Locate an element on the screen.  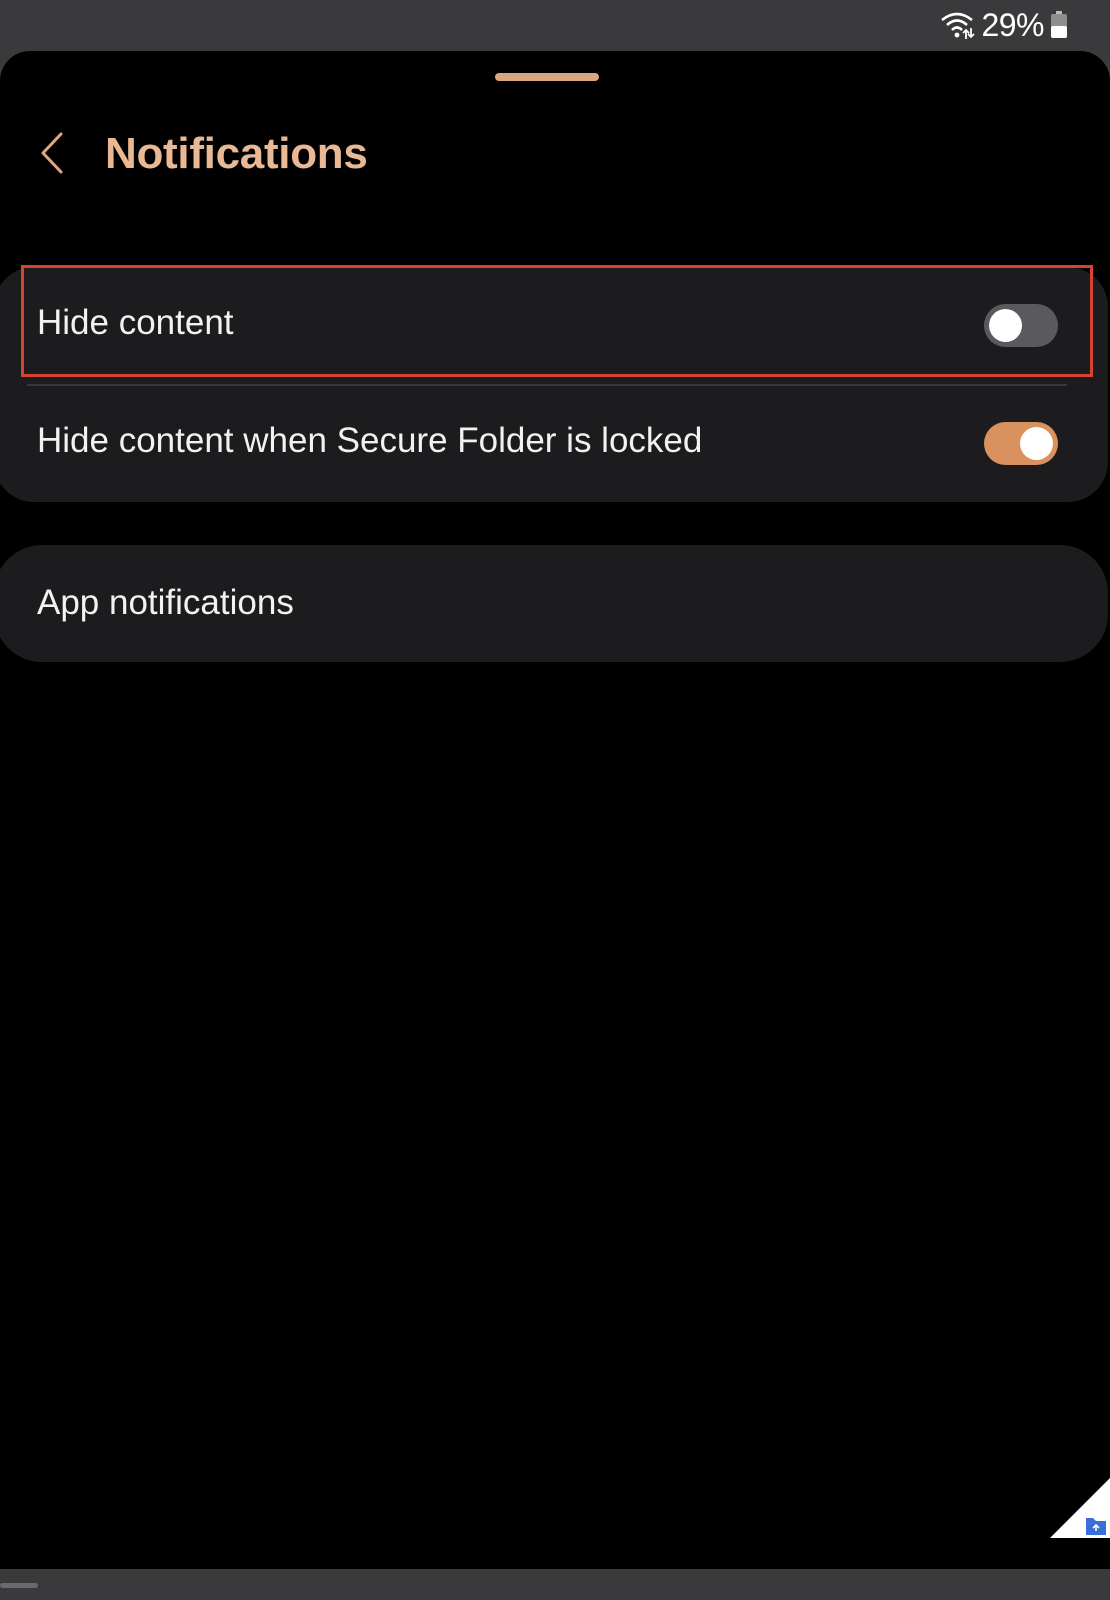
hide-content-secure-folder-toggle is located at coordinates (1021, 443).